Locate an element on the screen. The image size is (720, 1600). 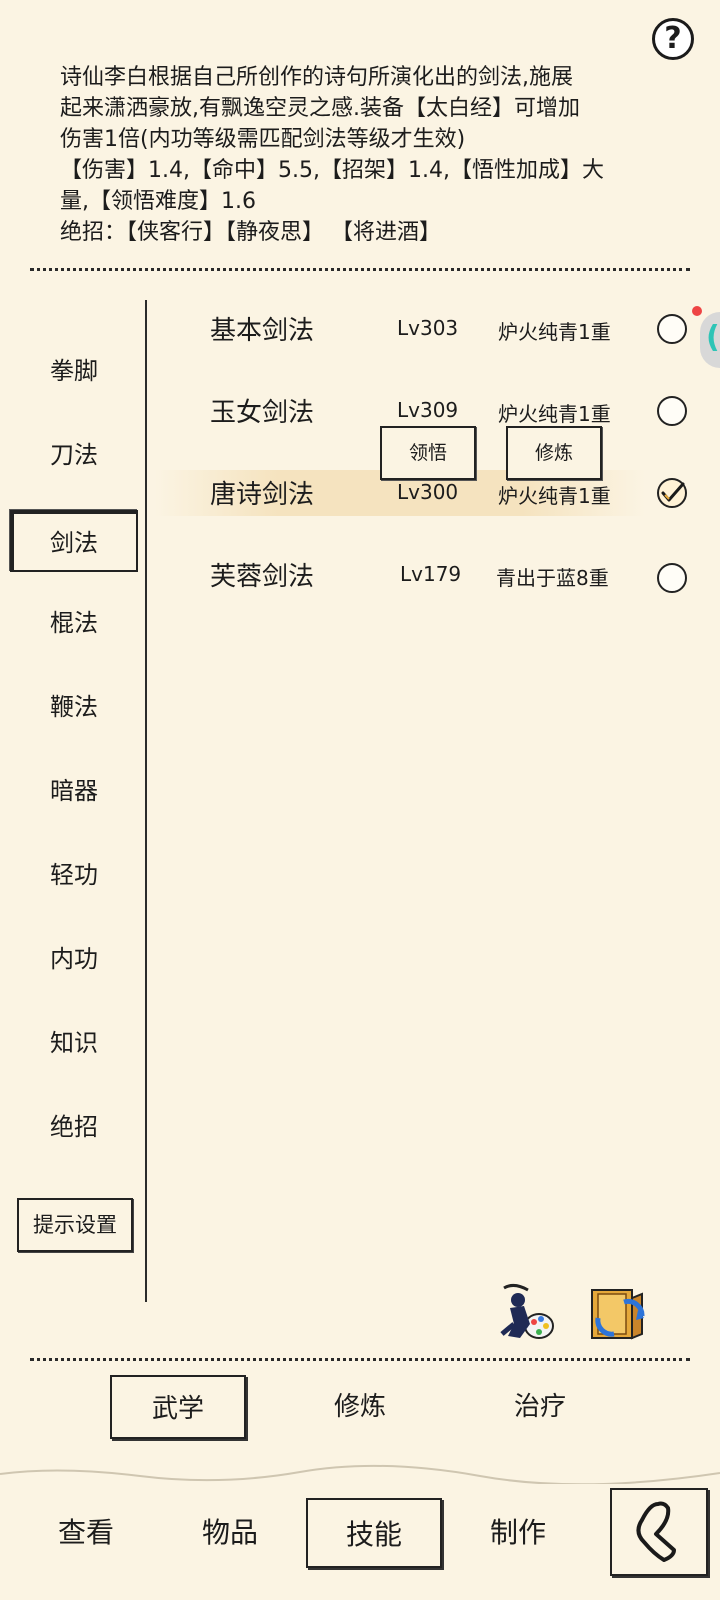
skill-level: Lv303 is located at coordinates (428, 328).